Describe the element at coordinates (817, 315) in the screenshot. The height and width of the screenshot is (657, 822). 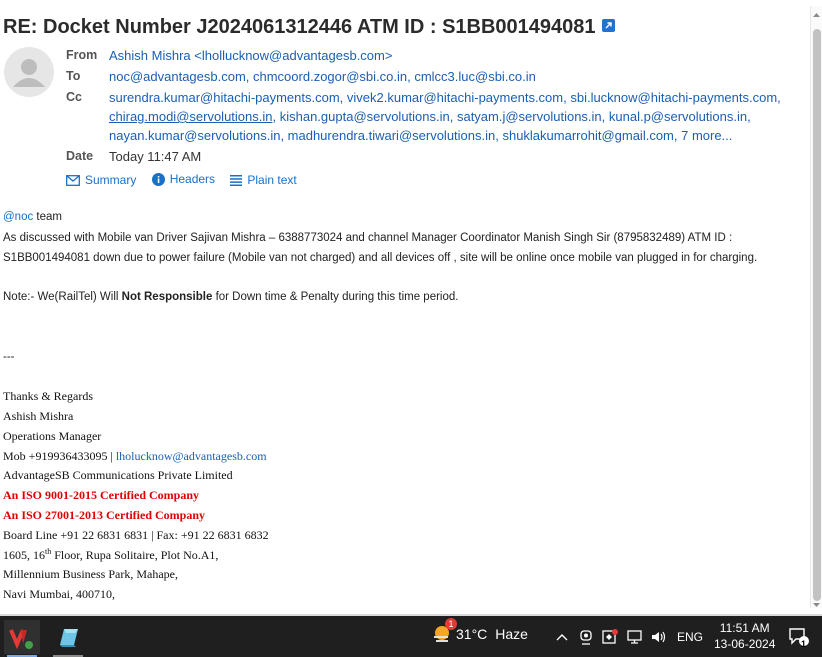
I see `scrollbar-thumb` at that location.